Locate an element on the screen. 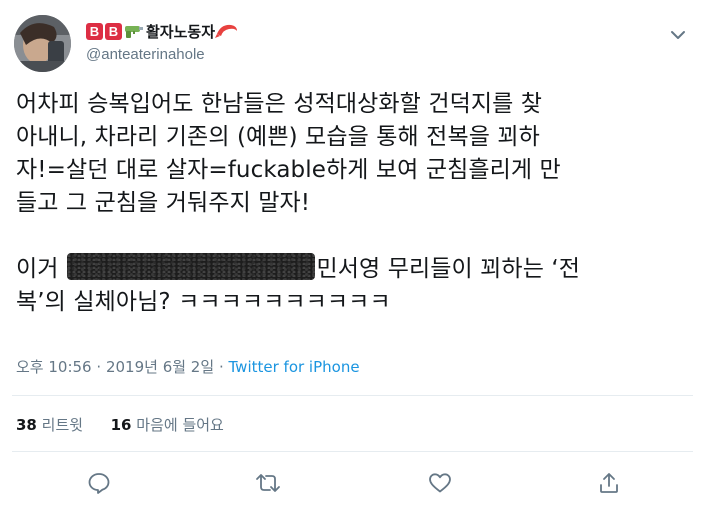 Image resolution: width=705 pixels, height=522 pixels. retweet-count: 38 is located at coordinates (26, 425).